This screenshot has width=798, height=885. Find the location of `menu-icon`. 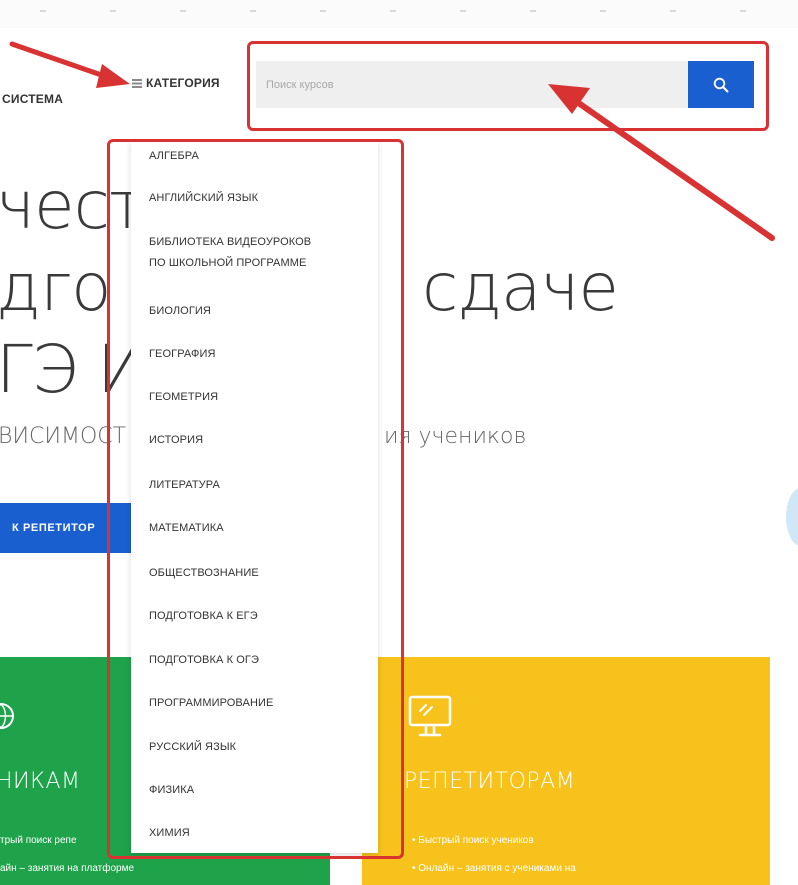

menu-icon is located at coordinates (137, 83).